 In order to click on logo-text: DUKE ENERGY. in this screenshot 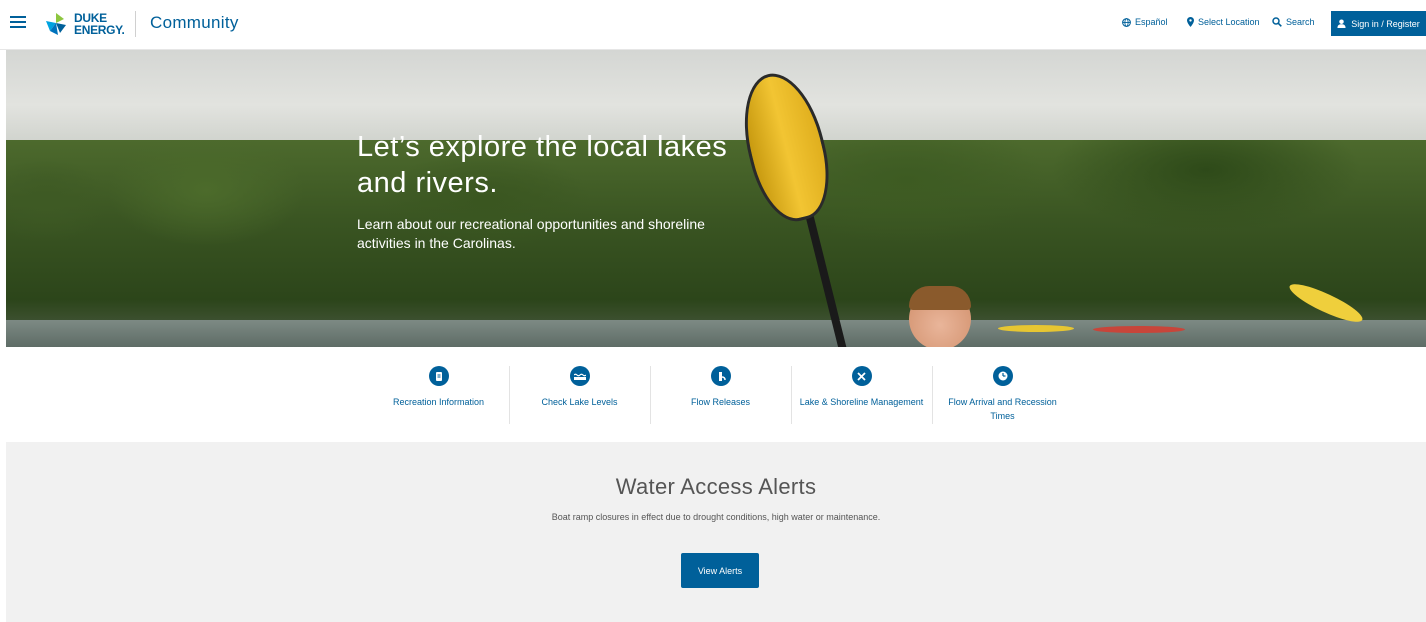, I will do `click(99, 24)`.